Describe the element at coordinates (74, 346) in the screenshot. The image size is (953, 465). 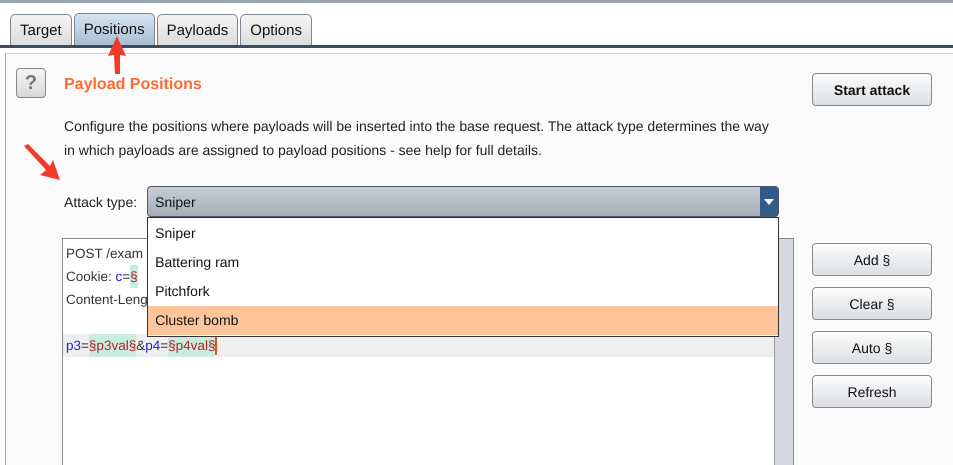
I see `parameter-name: p3` at that location.